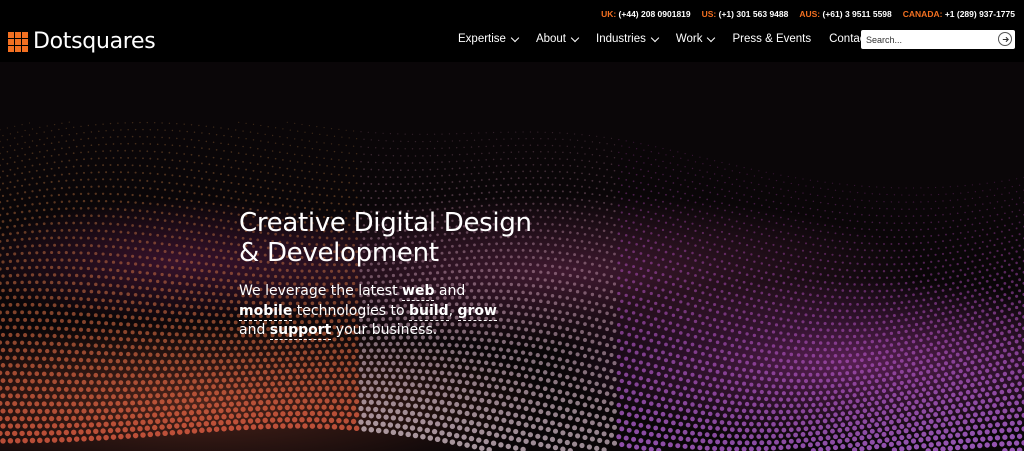 The image size is (1024, 451). I want to click on search-input, so click(926, 39).